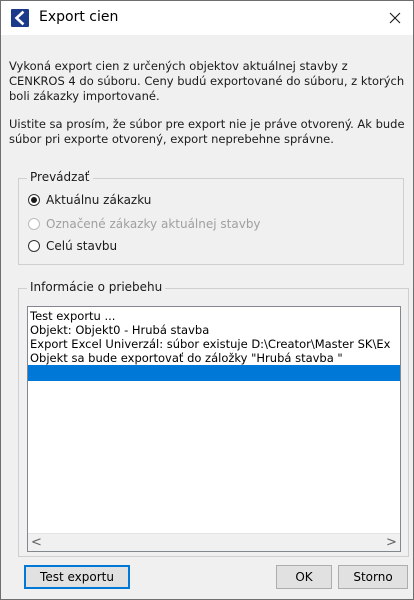  What do you see at coordinates (391, 542) in the screenshot?
I see `scroll-right-icon: >` at bounding box center [391, 542].